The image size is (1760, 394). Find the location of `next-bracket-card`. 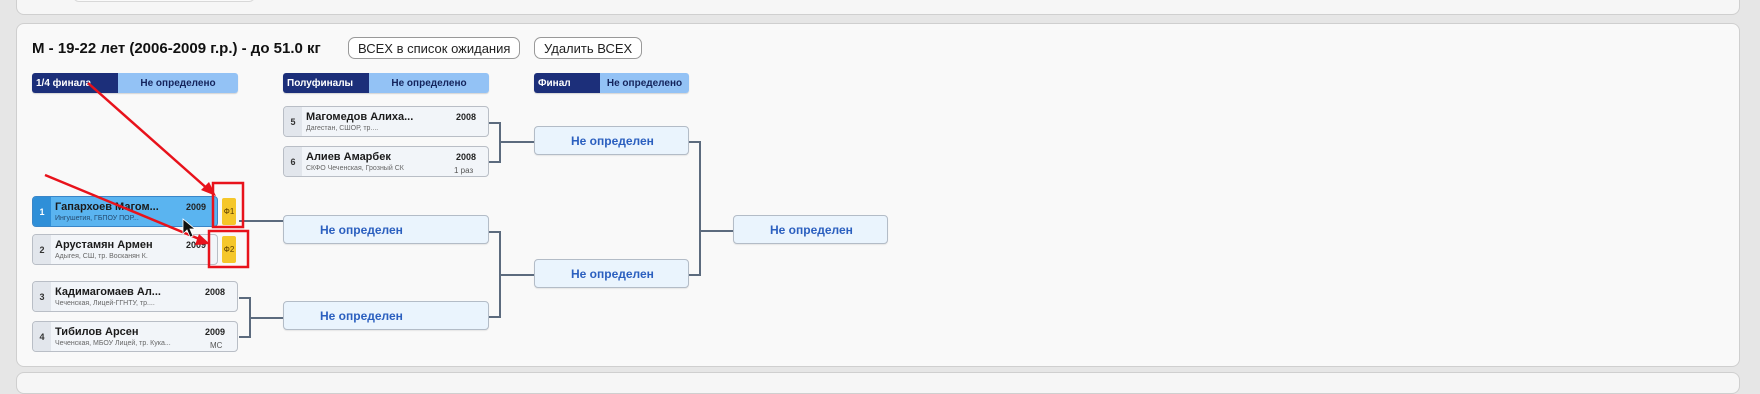

next-bracket-card is located at coordinates (878, 383).